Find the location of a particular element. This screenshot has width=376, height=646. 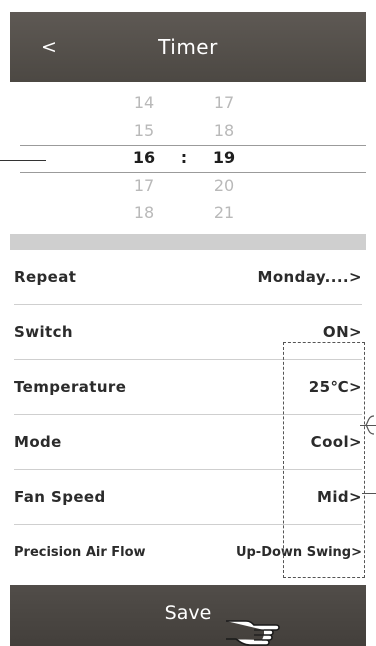

setting-label: Mode is located at coordinates (38, 442).